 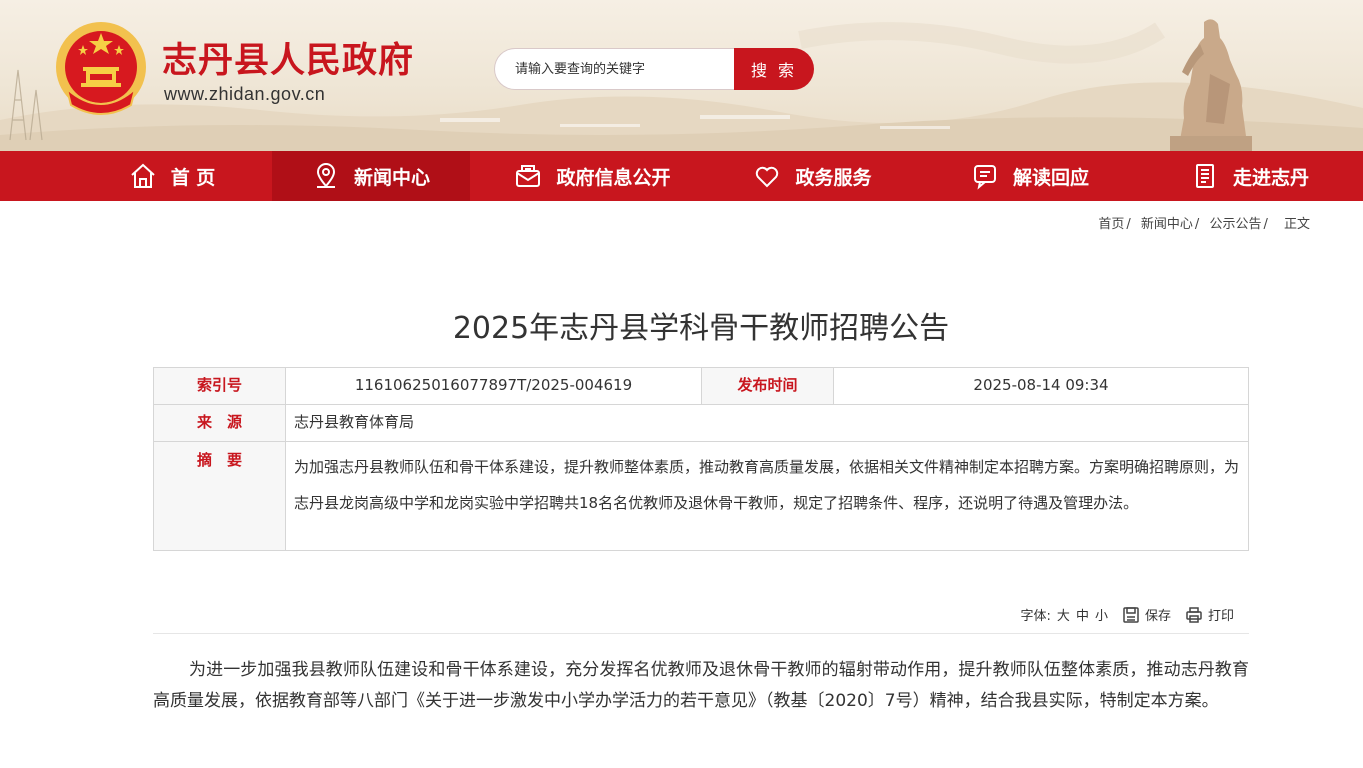 I want to click on nav-item-gov-info: 政府信息公开, so click(x=592, y=176).